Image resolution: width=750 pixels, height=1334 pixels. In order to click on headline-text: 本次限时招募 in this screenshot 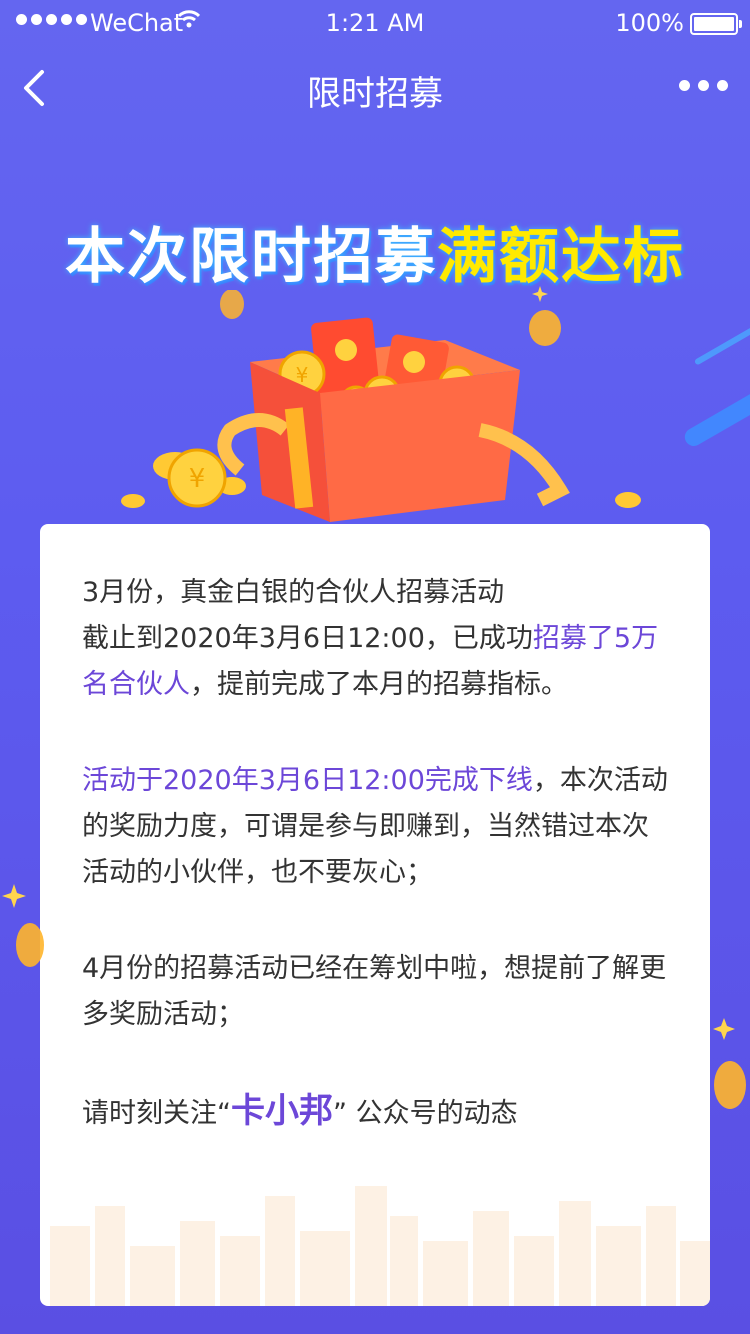, I will do `click(251, 257)`.